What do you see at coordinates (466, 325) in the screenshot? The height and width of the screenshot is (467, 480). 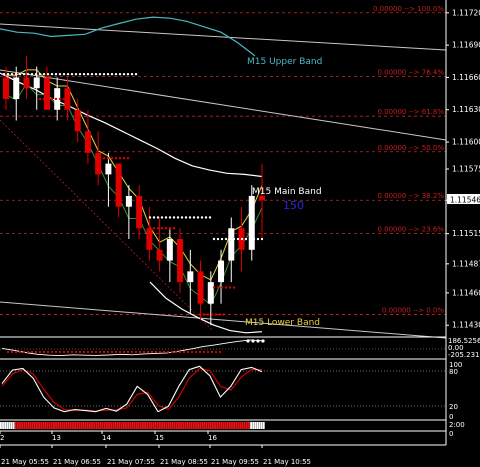 I see `price-label: 1.11430` at bounding box center [466, 325].